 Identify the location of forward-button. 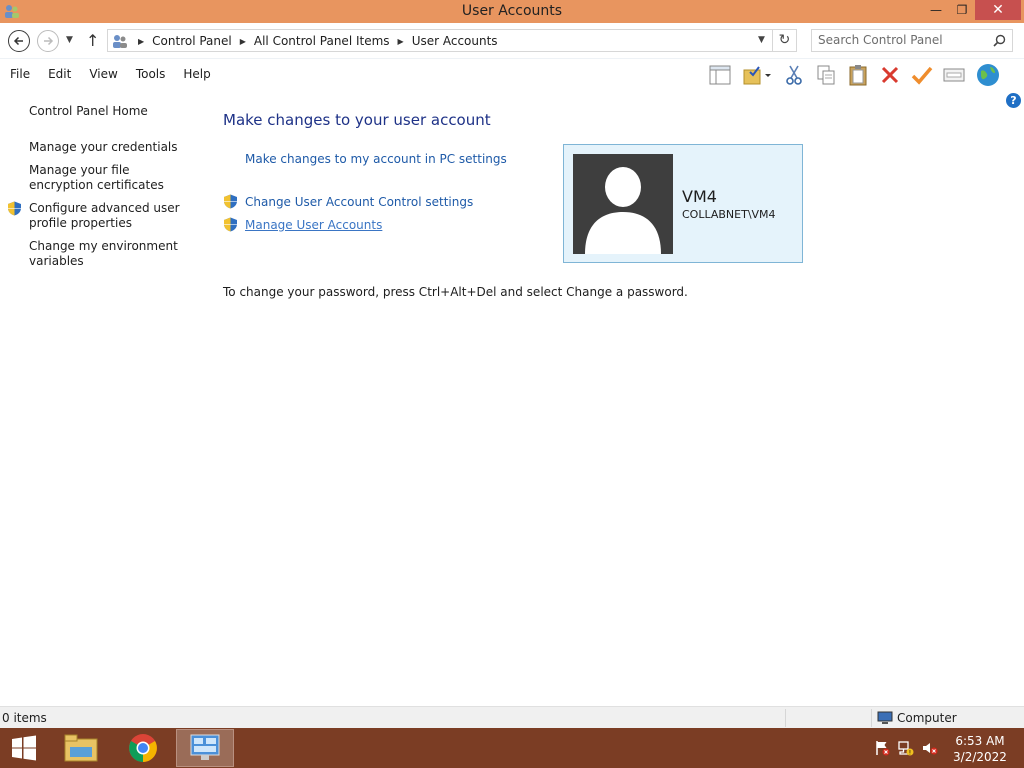
(48, 41).